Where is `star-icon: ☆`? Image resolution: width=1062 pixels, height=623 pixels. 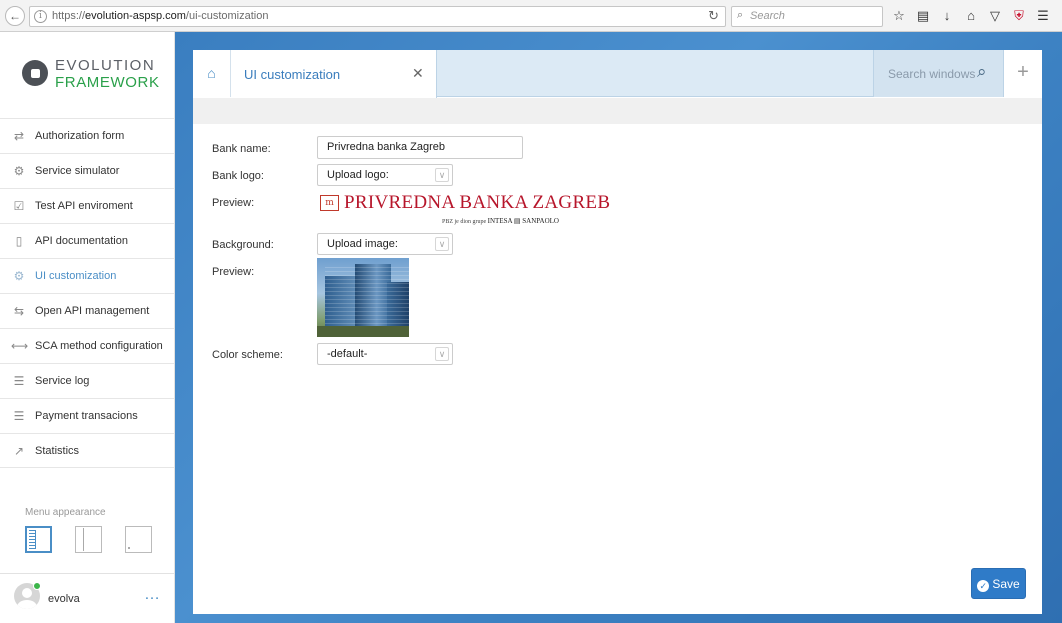
star-icon: ☆ is located at coordinates (899, 16).